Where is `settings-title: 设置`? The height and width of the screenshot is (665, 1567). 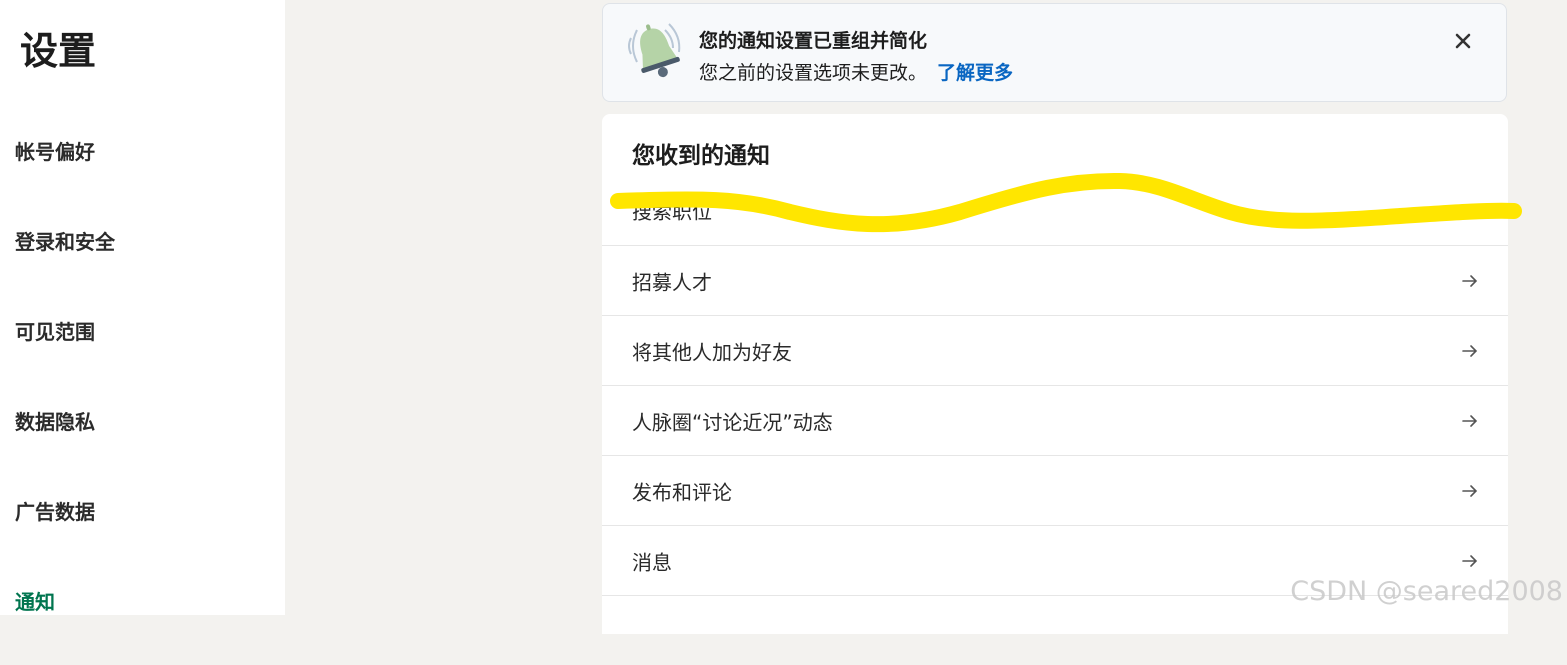
settings-title: 设置 is located at coordinates (58, 51).